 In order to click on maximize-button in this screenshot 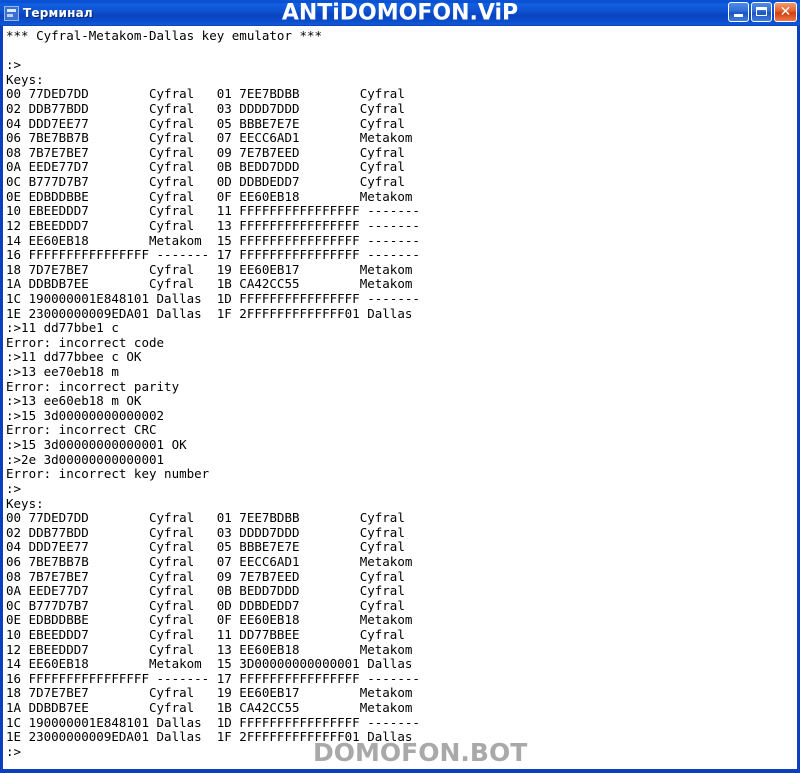, I will do `click(761, 12)`.